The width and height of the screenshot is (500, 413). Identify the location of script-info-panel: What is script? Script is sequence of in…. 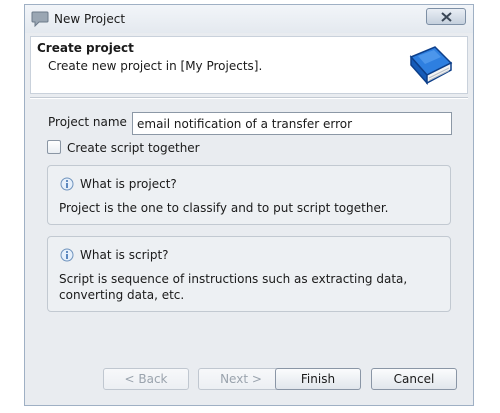
(249, 274).